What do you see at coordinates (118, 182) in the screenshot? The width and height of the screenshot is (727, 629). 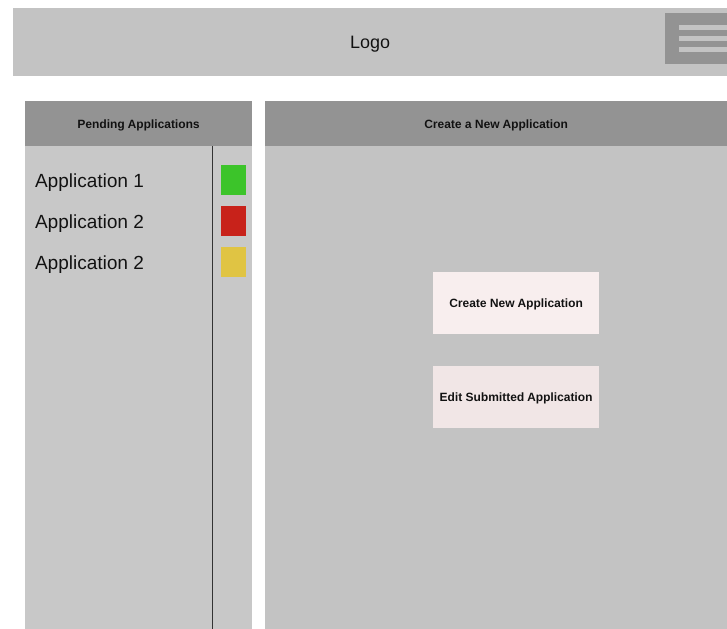 I see `application-item: Application 1` at bounding box center [118, 182].